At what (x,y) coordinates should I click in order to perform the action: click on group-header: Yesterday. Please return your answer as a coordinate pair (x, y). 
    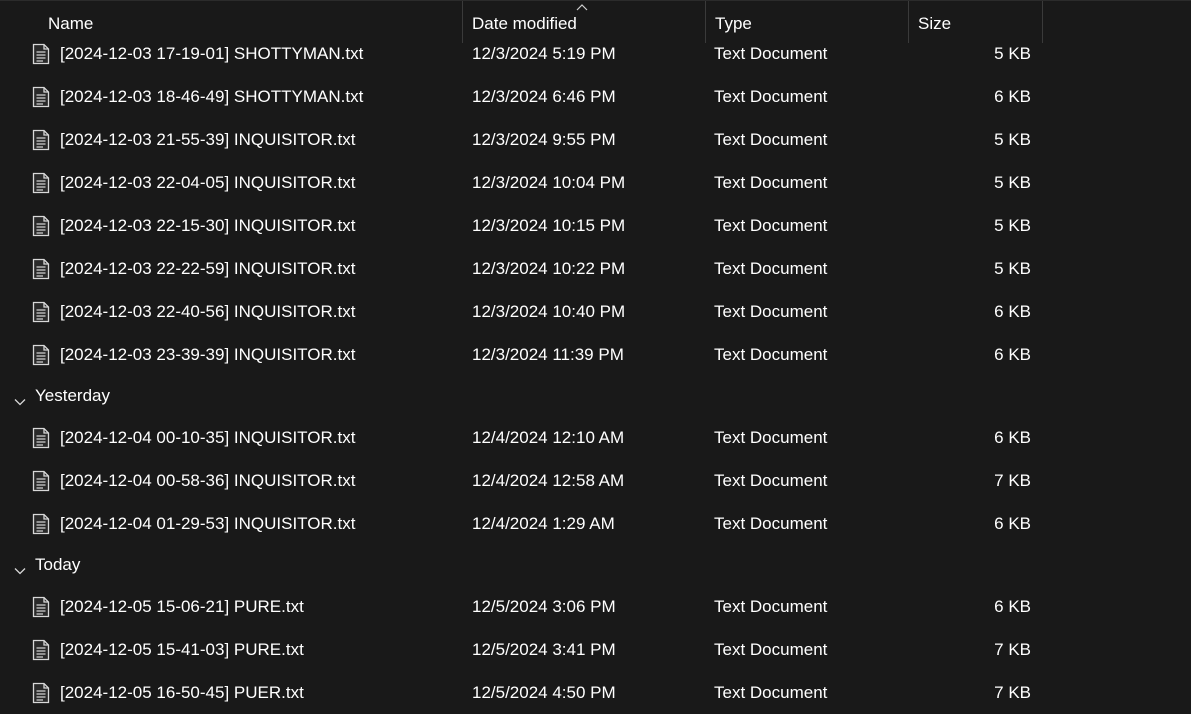
    Looking at the image, I should click on (595, 396).